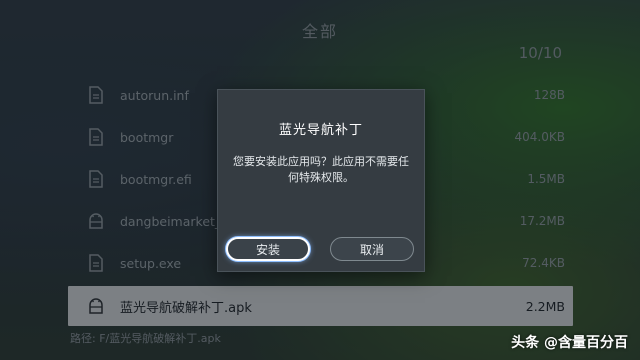 The height and width of the screenshot is (360, 640). What do you see at coordinates (372, 249) in the screenshot?
I see `cancel-button: 取消` at bounding box center [372, 249].